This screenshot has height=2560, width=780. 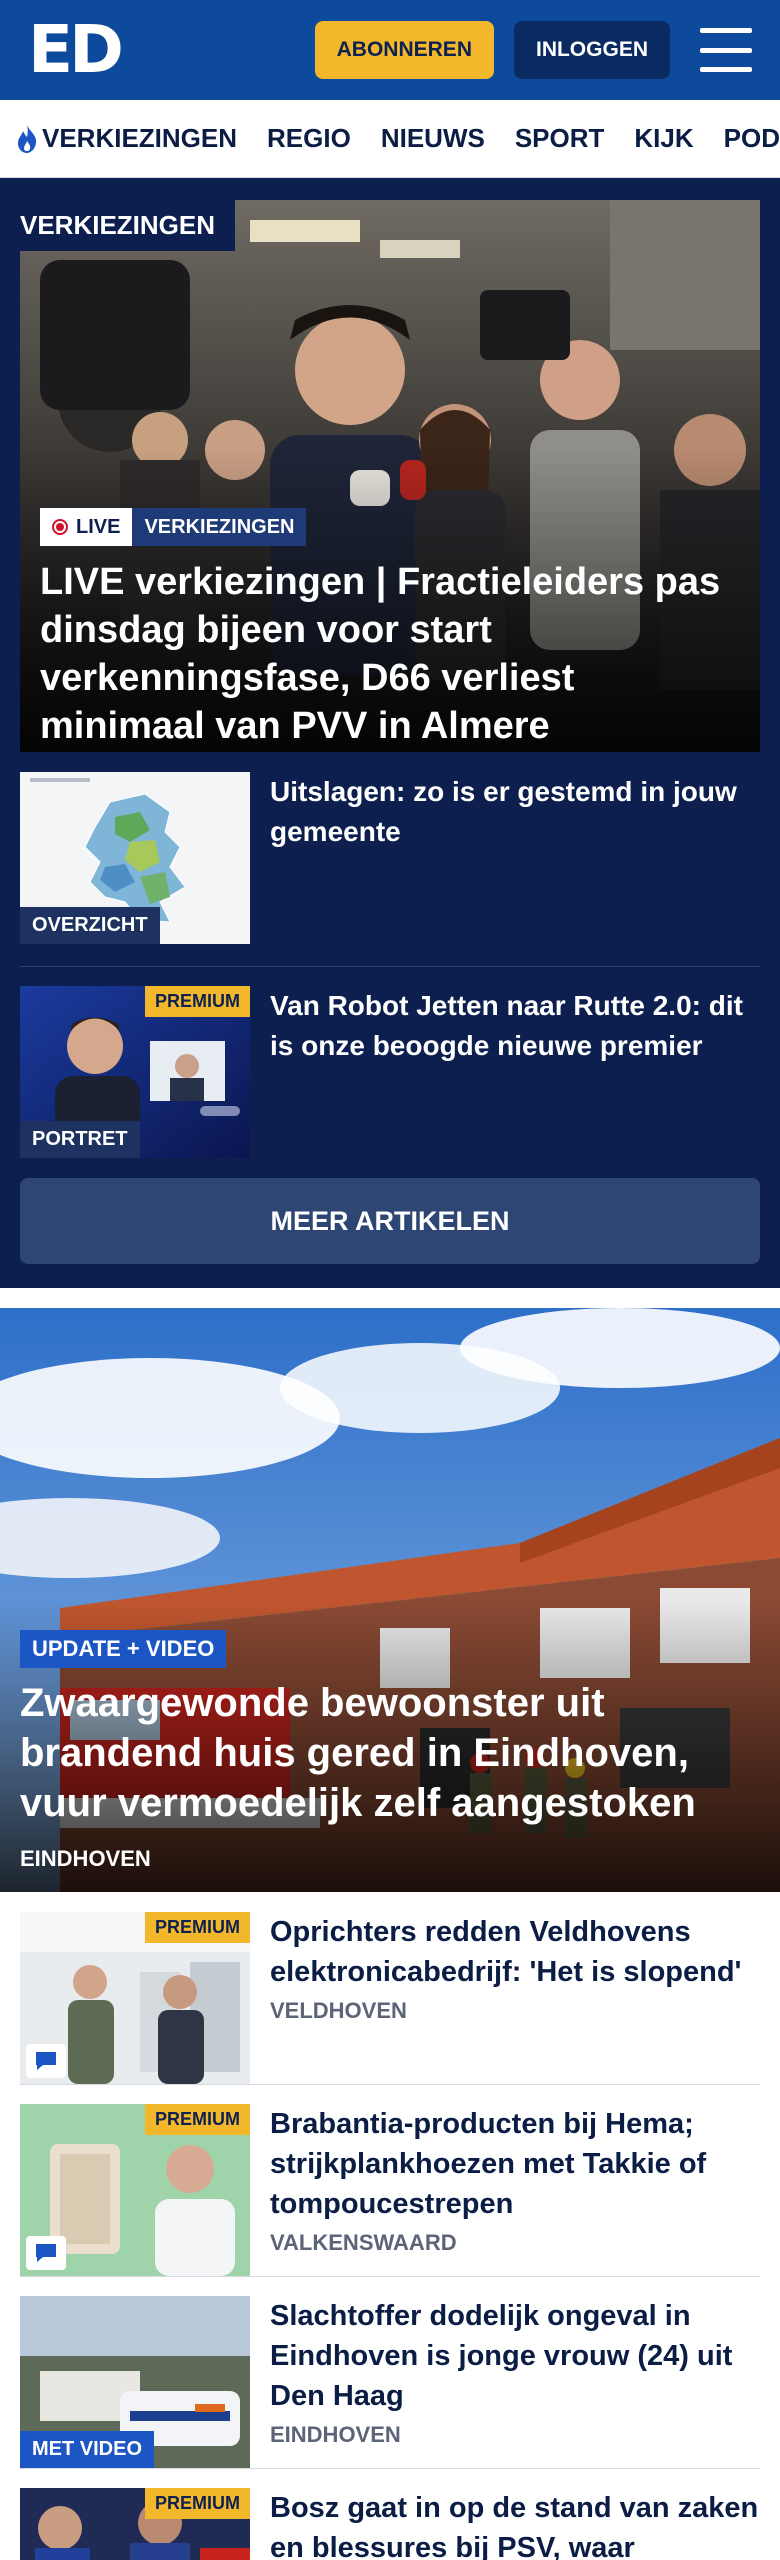 I want to click on nav-item-kijk: KIJK, so click(x=663, y=138).